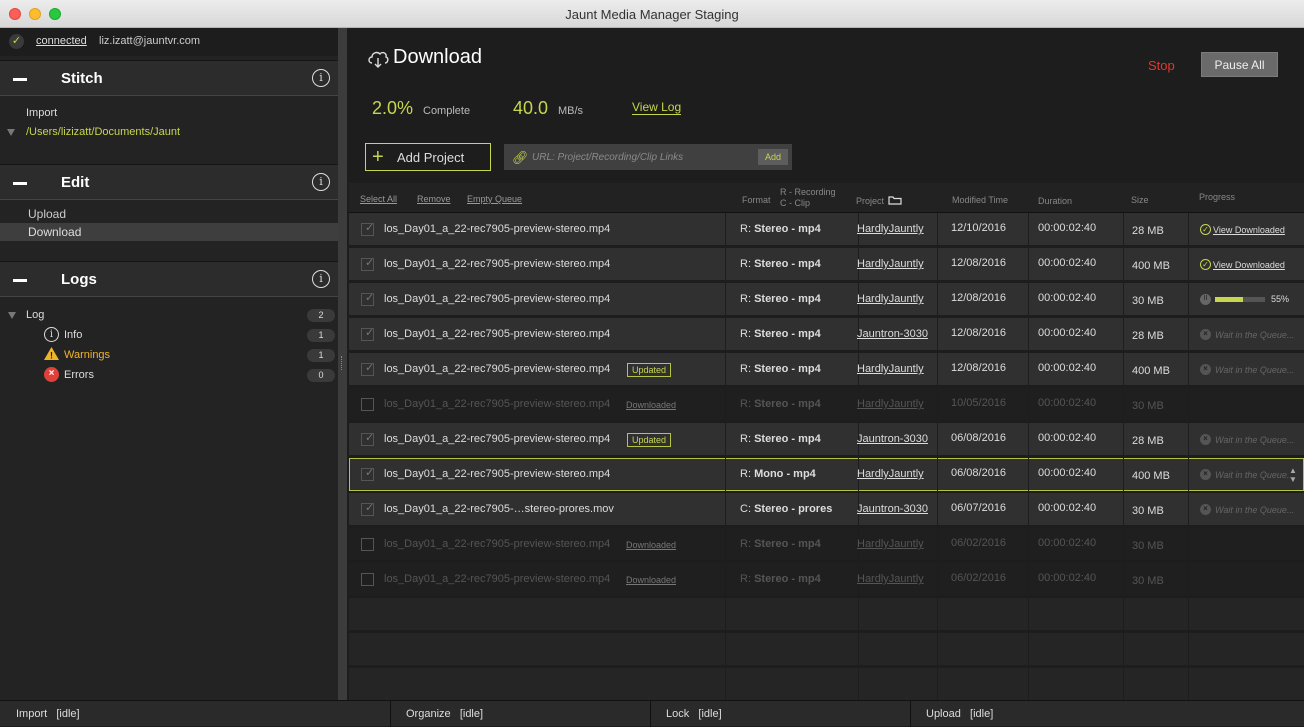 The height and width of the screenshot is (727, 1304). Describe the element at coordinates (1055, 201) in the screenshot. I see `duration-header: Duration` at that location.